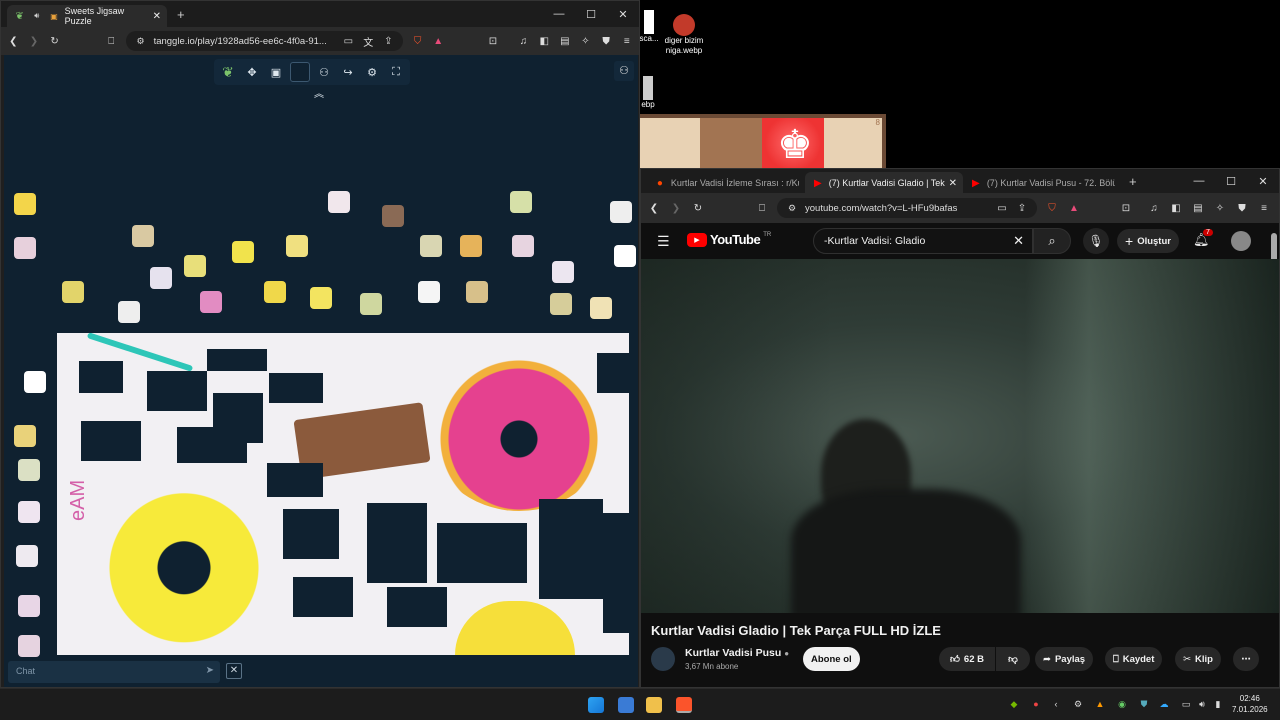 This screenshot has width=1280, height=720. What do you see at coordinates (114, 672) in the screenshot?
I see `chat-input: Chat ➤` at bounding box center [114, 672].